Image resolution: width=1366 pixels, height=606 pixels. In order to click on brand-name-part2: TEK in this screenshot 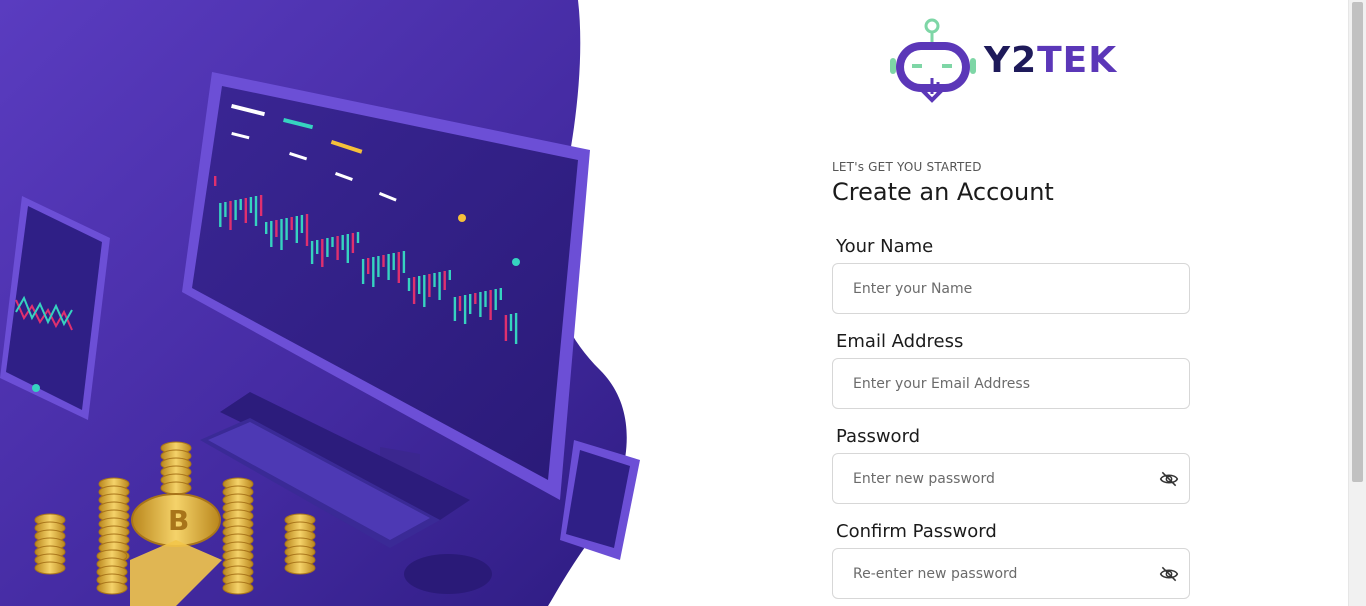, I will do `click(1077, 60)`.